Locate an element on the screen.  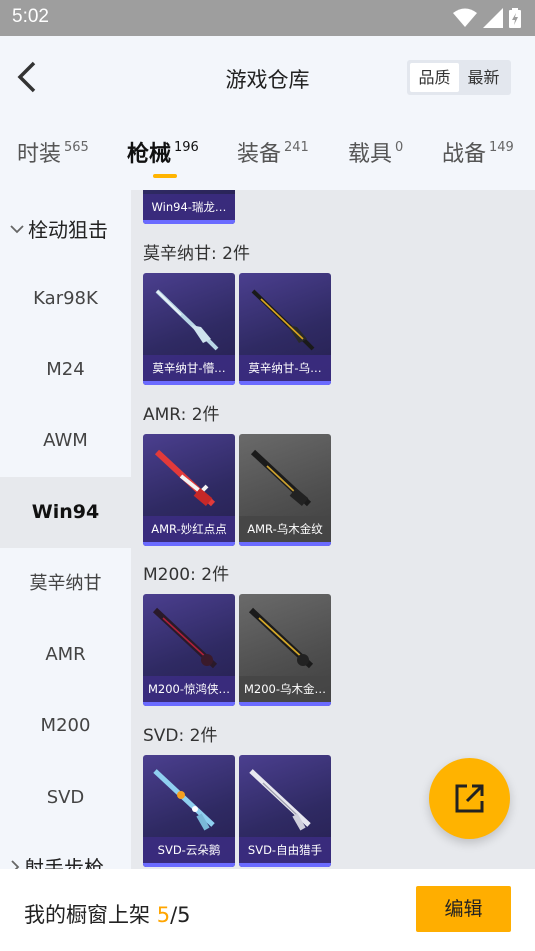
tab-label: 枪械 is located at coordinates (149, 154).